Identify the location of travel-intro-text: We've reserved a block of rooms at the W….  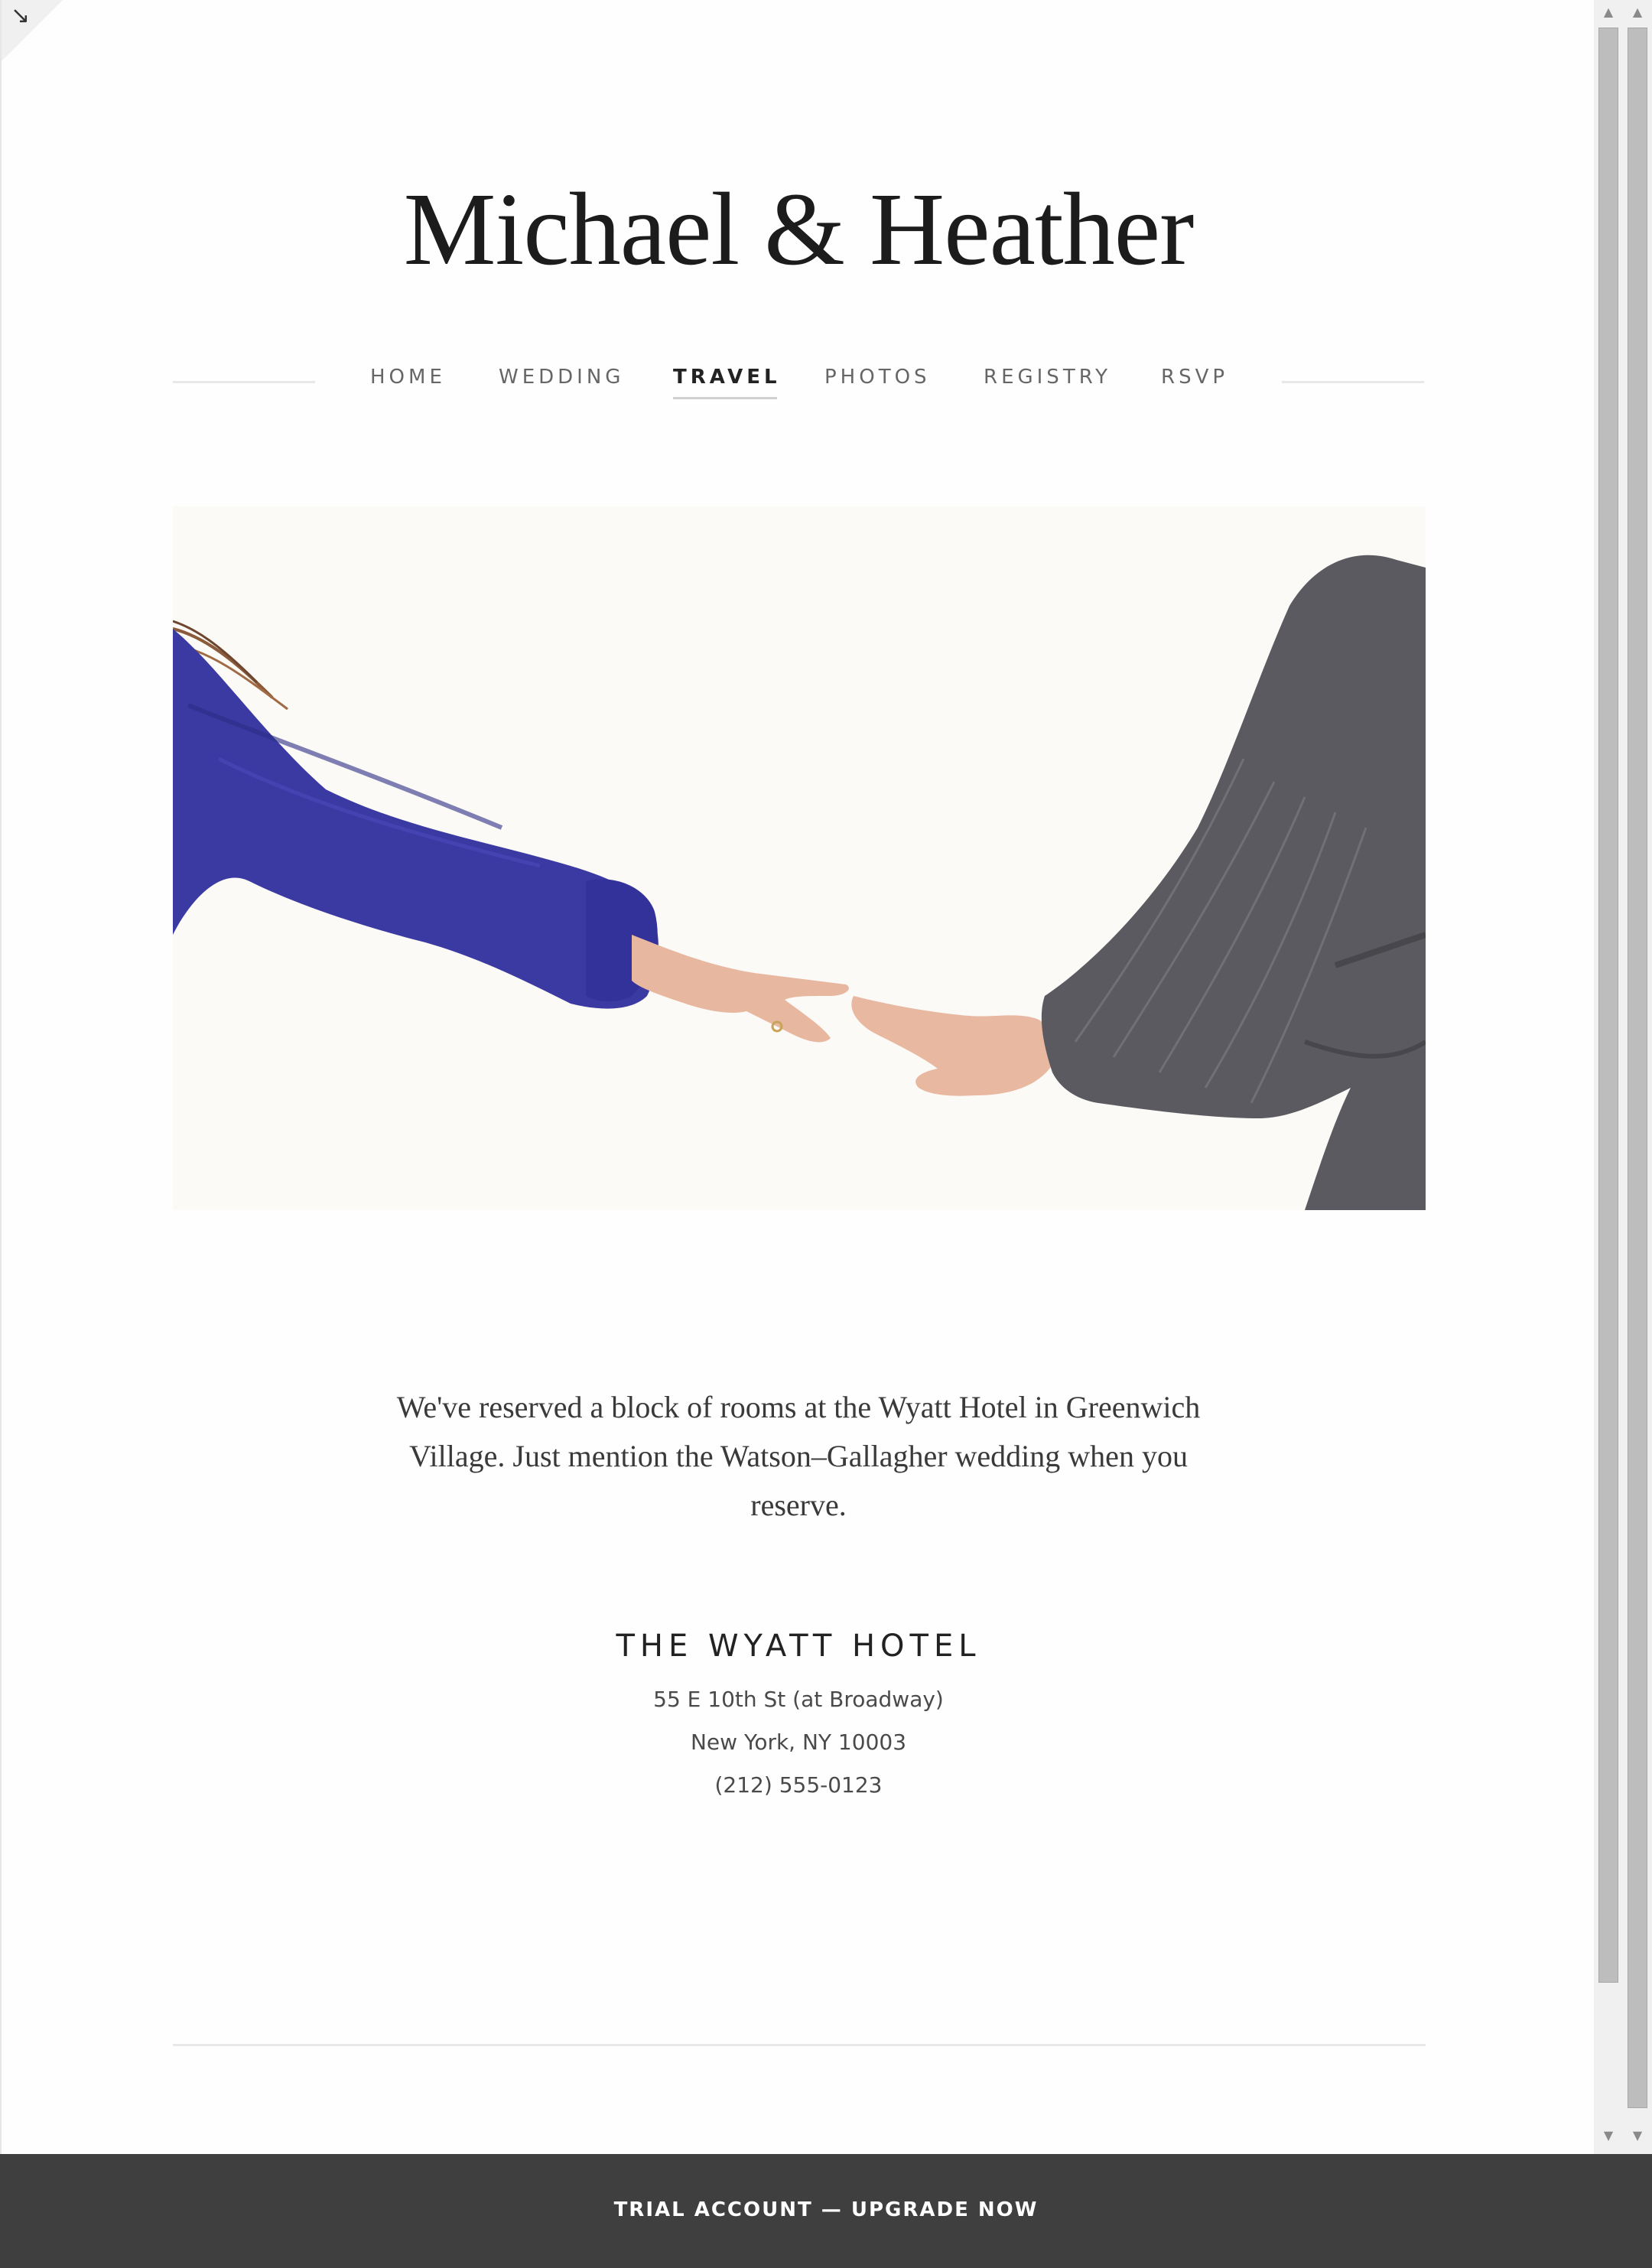
(799, 1456).